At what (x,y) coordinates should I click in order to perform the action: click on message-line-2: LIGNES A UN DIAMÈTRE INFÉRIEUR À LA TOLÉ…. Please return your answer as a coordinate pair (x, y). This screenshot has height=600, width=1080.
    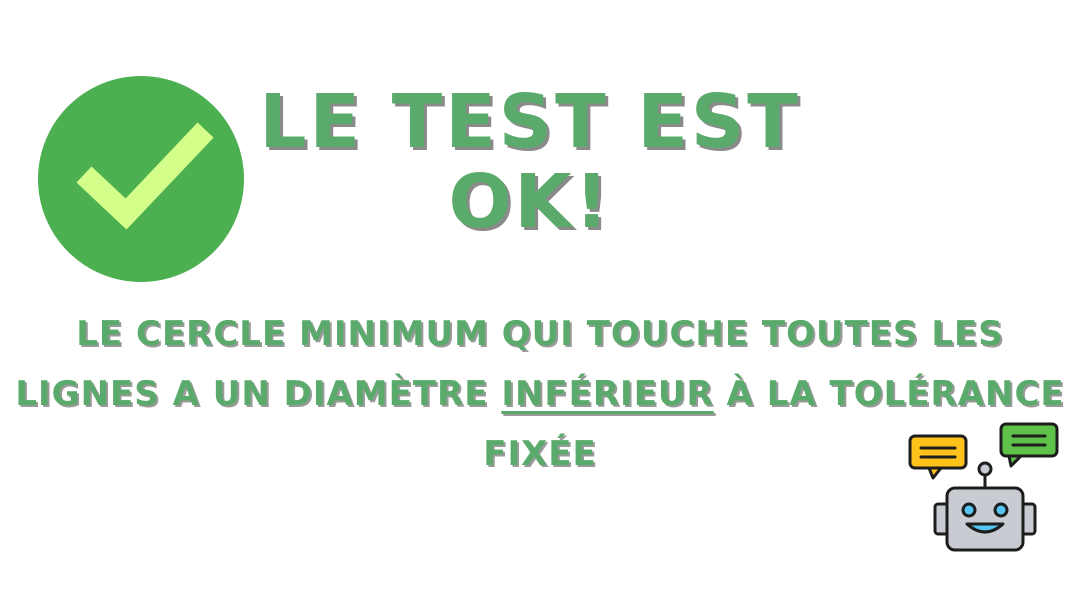
    Looking at the image, I should click on (540, 394).